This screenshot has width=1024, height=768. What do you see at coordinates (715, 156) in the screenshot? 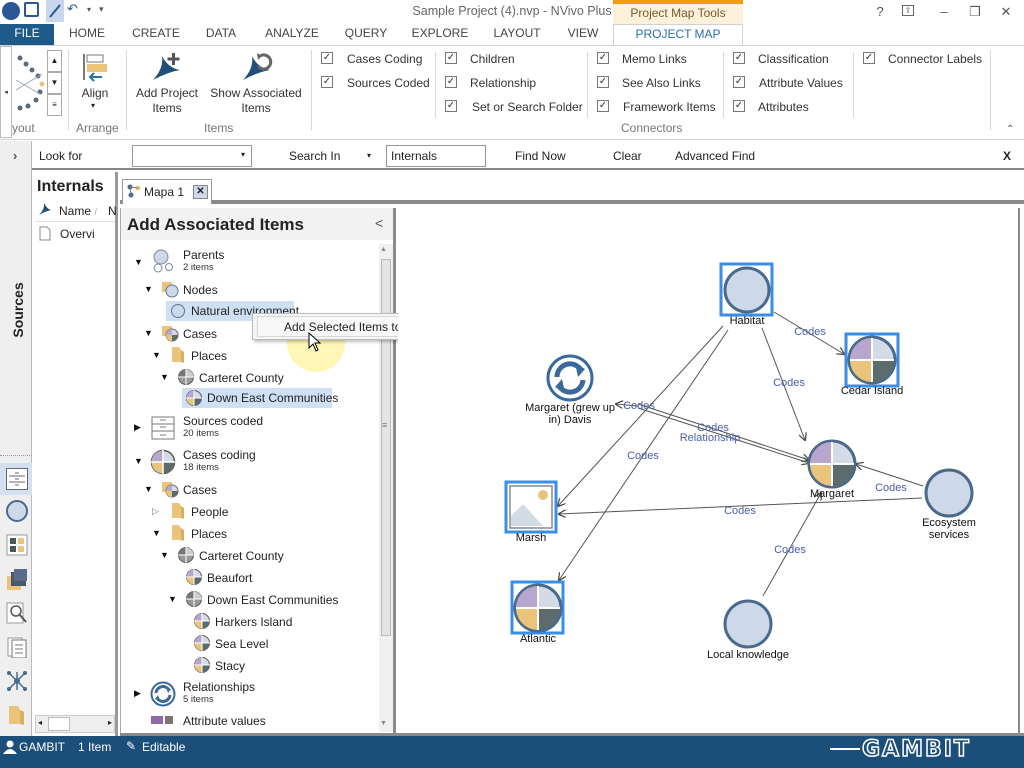
I see `advanced-find-button: Advanced Find` at bounding box center [715, 156].